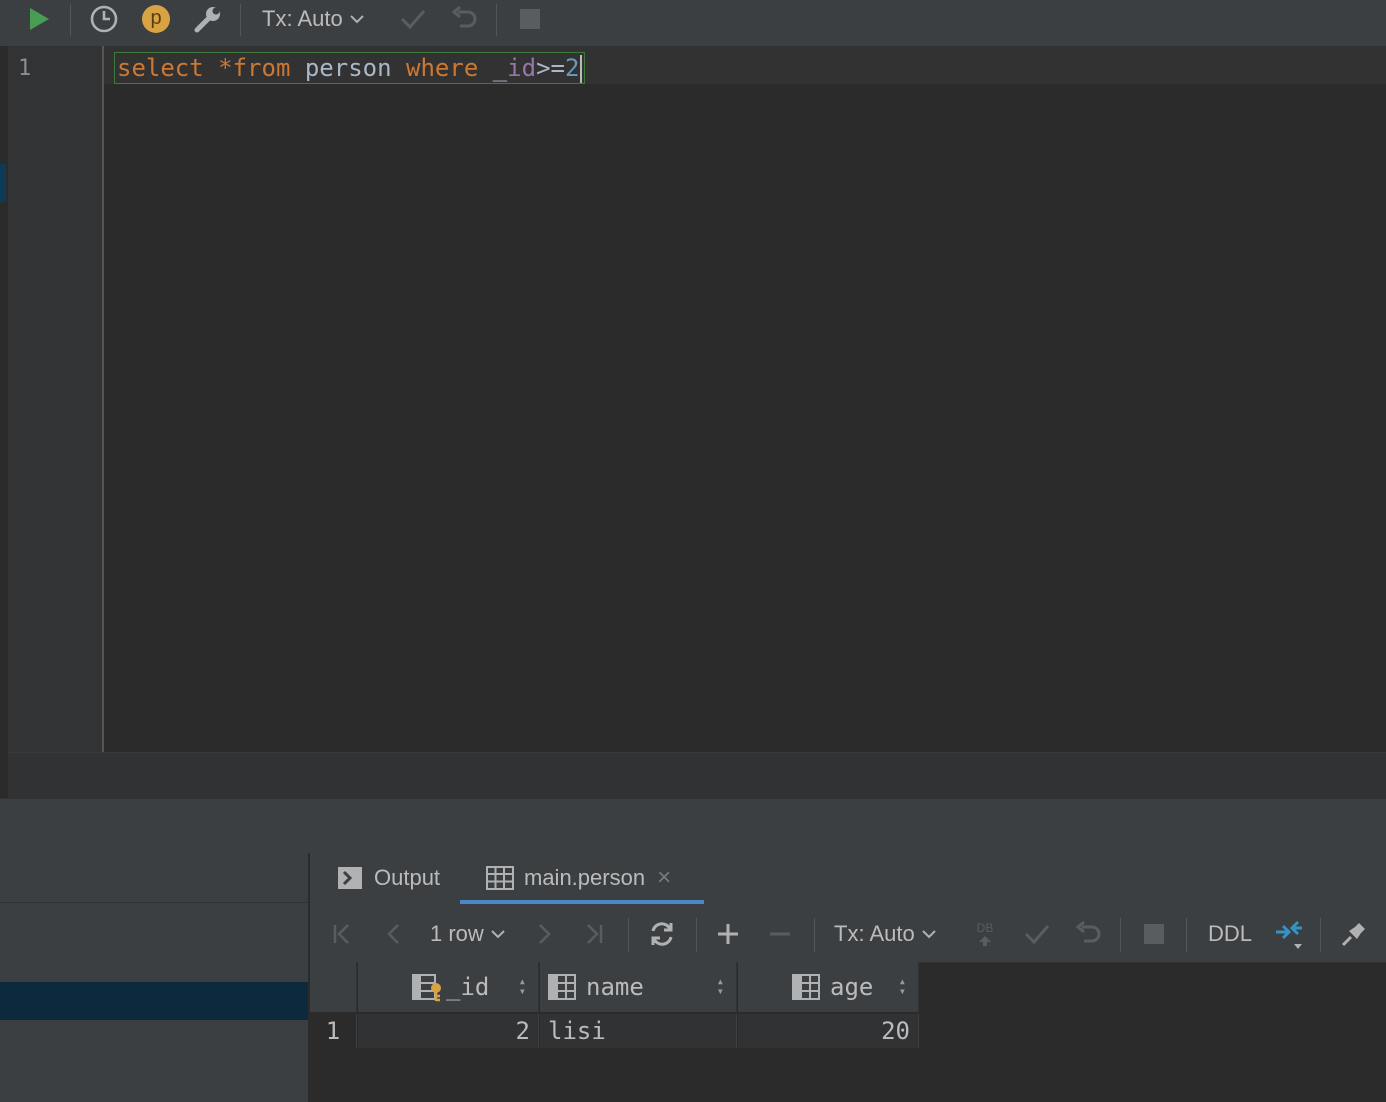 Image resolution: width=1386 pixels, height=1102 pixels. I want to click on submit-to-db-icon: DB, so click(985, 934).